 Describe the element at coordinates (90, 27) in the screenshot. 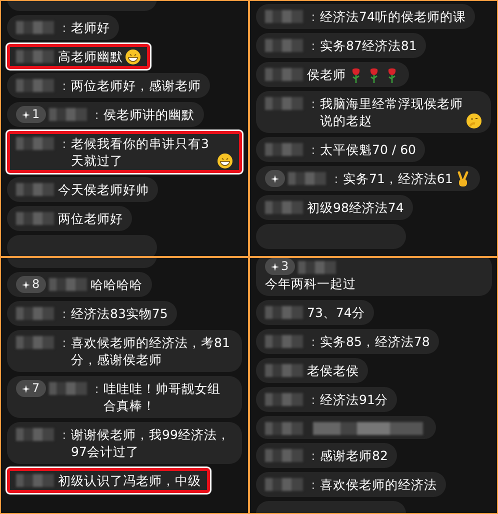

I see `message-text: 老师好` at that location.